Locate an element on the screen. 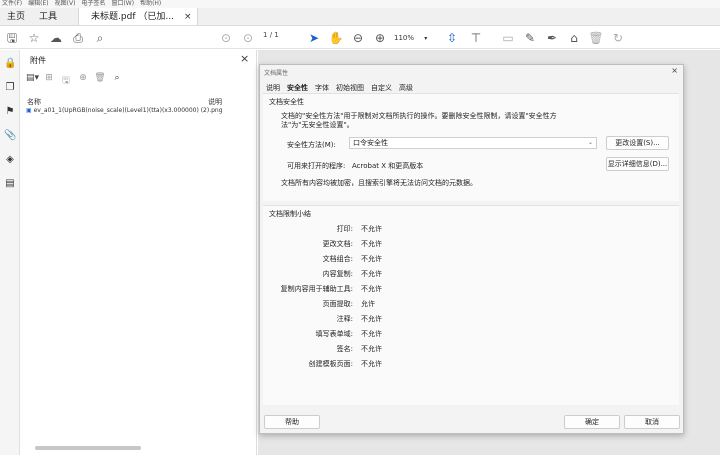  page-total: / 1 is located at coordinates (274, 35).